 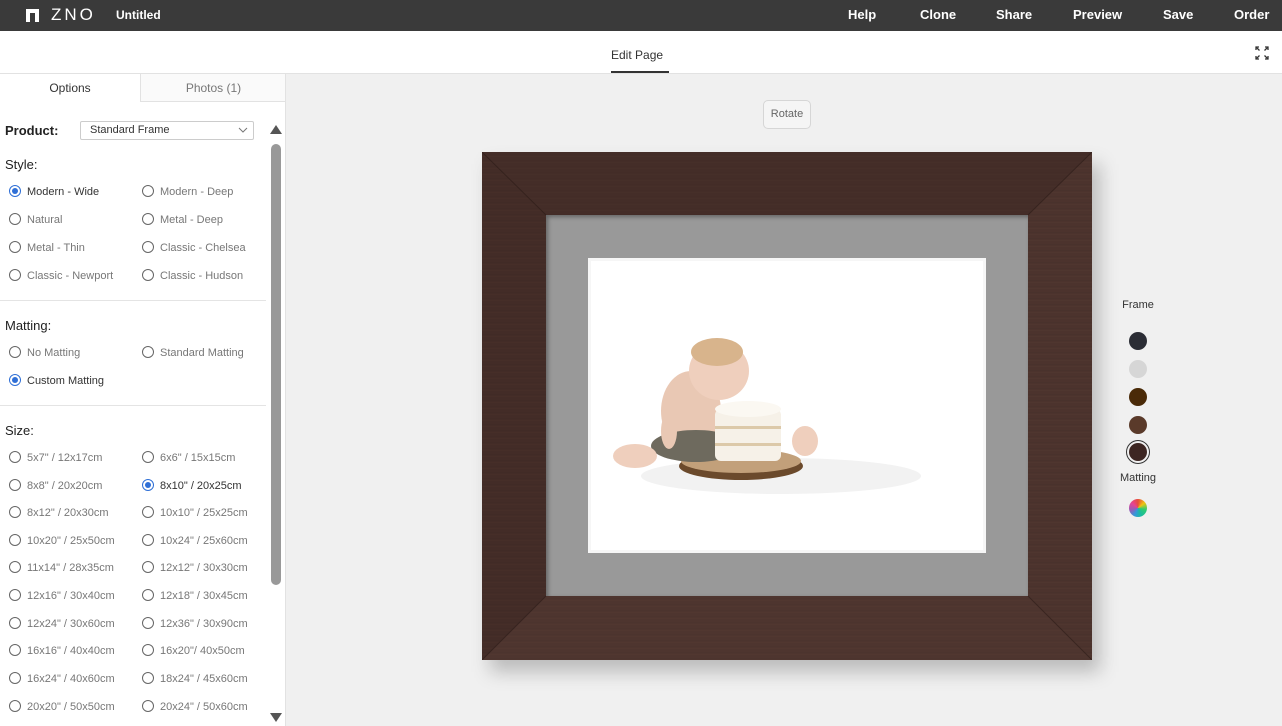 What do you see at coordinates (1097, 14) in the screenshot?
I see `preview-button: Preview` at bounding box center [1097, 14].